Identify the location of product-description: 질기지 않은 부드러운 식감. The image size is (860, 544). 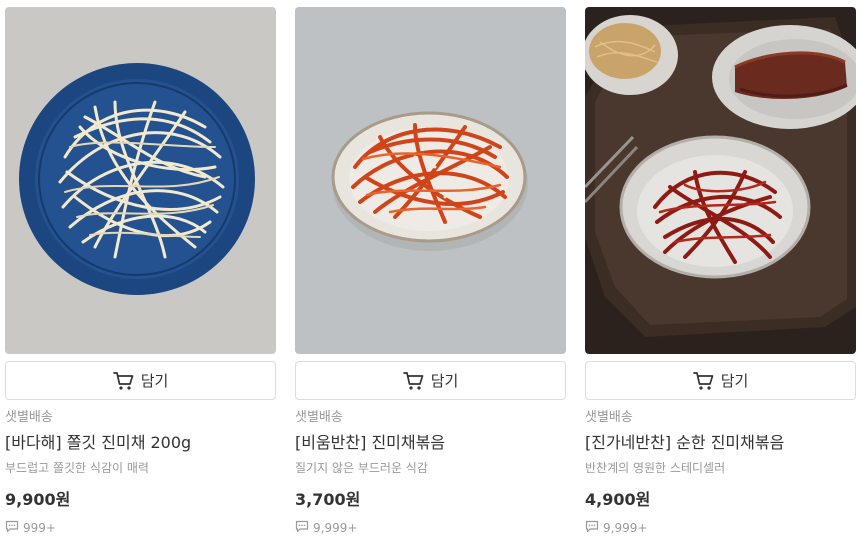
(361, 468).